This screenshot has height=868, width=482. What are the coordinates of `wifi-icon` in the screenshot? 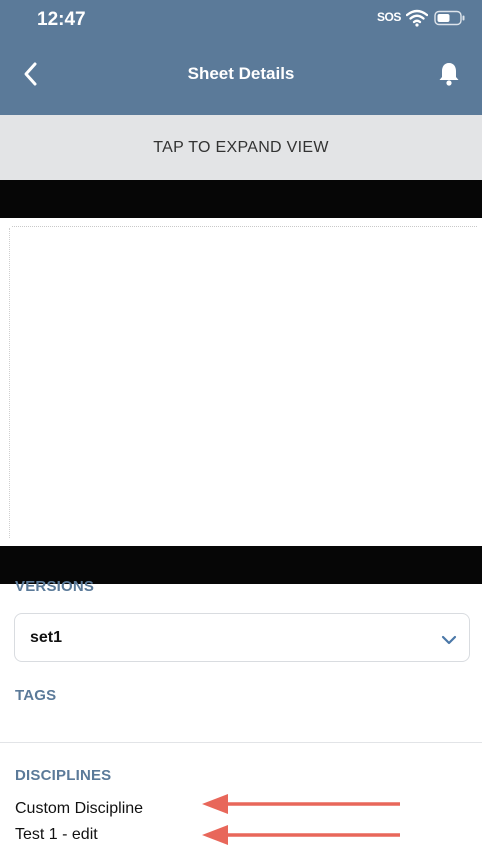 It's located at (417, 20).